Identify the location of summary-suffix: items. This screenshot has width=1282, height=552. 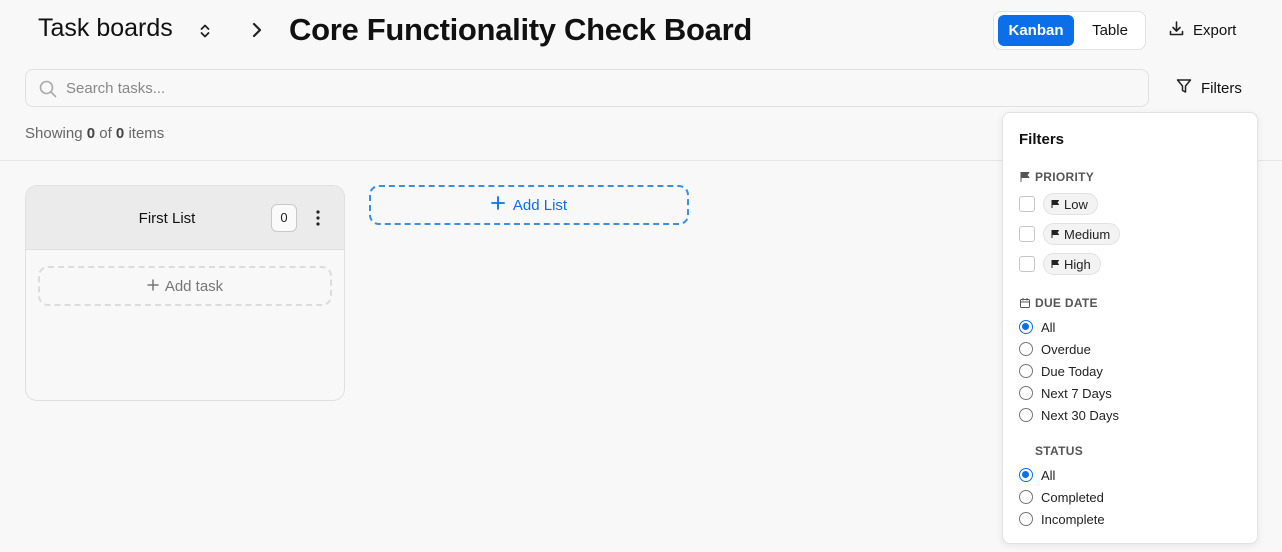
(146, 133).